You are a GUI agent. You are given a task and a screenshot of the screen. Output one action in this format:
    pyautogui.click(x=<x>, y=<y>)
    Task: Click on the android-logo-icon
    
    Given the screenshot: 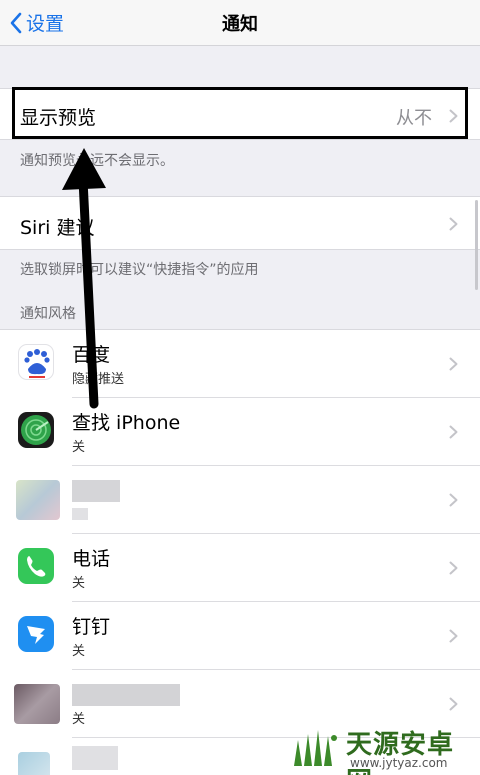 What is the action you would take?
    pyautogui.click(x=315, y=748)
    